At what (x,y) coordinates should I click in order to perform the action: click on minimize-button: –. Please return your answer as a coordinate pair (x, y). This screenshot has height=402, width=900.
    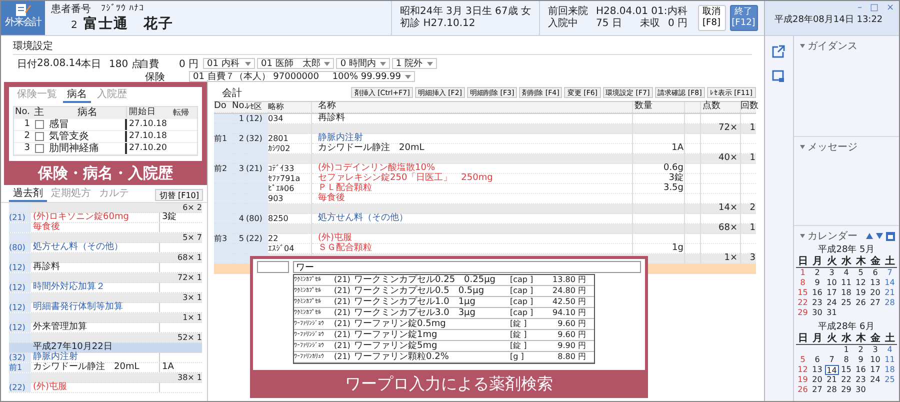
    Looking at the image, I should click on (859, 8).